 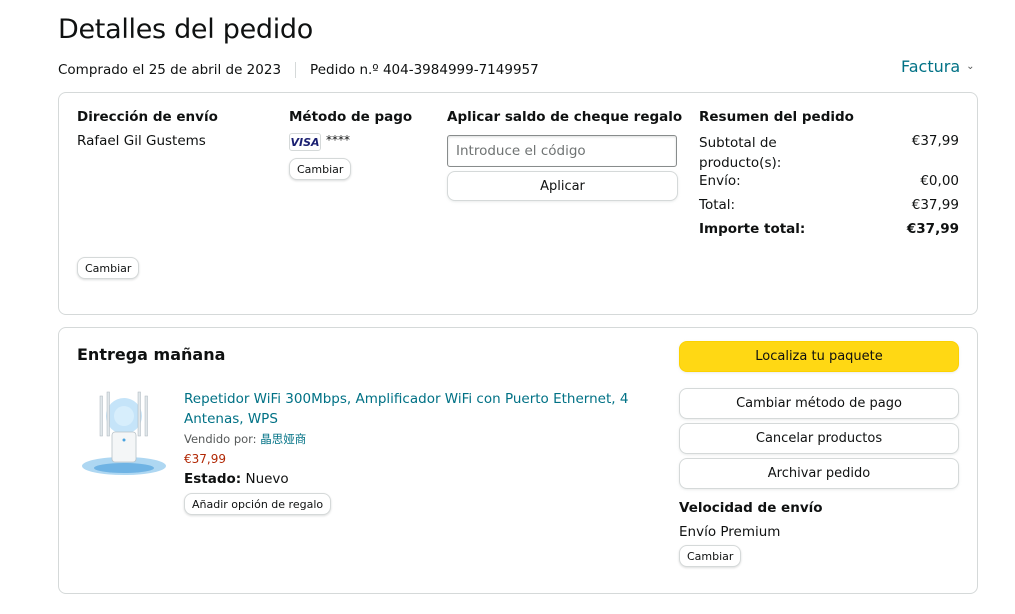 I want to click on invoice-label: Factura, so click(x=931, y=66).